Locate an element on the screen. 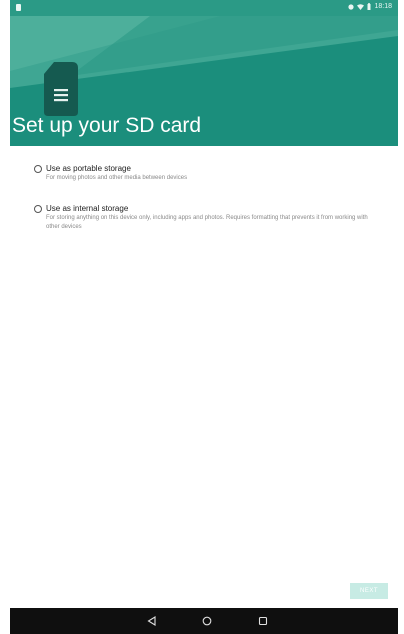 Image resolution: width=404 pixels, height=634 pixels. back-icon is located at coordinates (151, 621).